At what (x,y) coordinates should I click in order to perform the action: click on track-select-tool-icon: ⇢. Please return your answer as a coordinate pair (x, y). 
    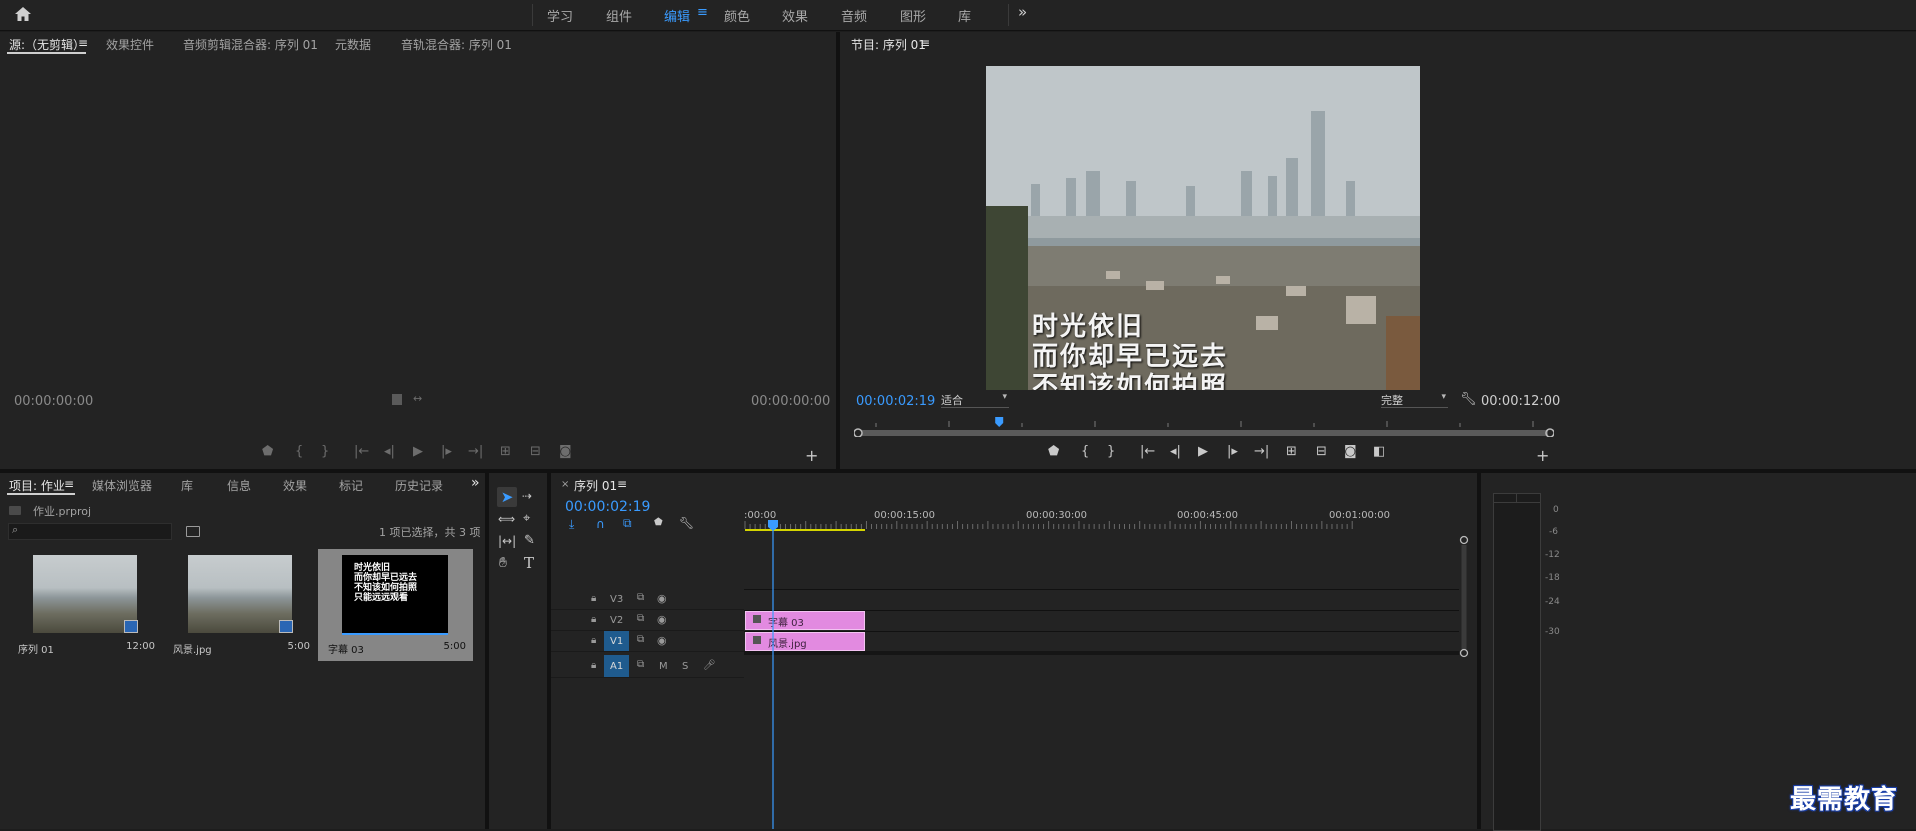
    Looking at the image, I should click on (527, 496).